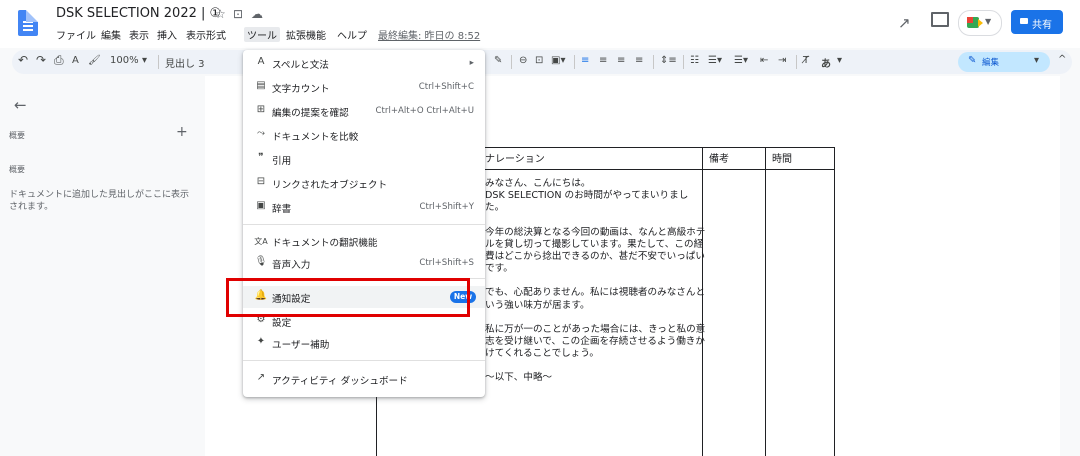  Describe the element at coordinates (41, 60) in the screenshot. I see `redo-icon: ↷` at that location.